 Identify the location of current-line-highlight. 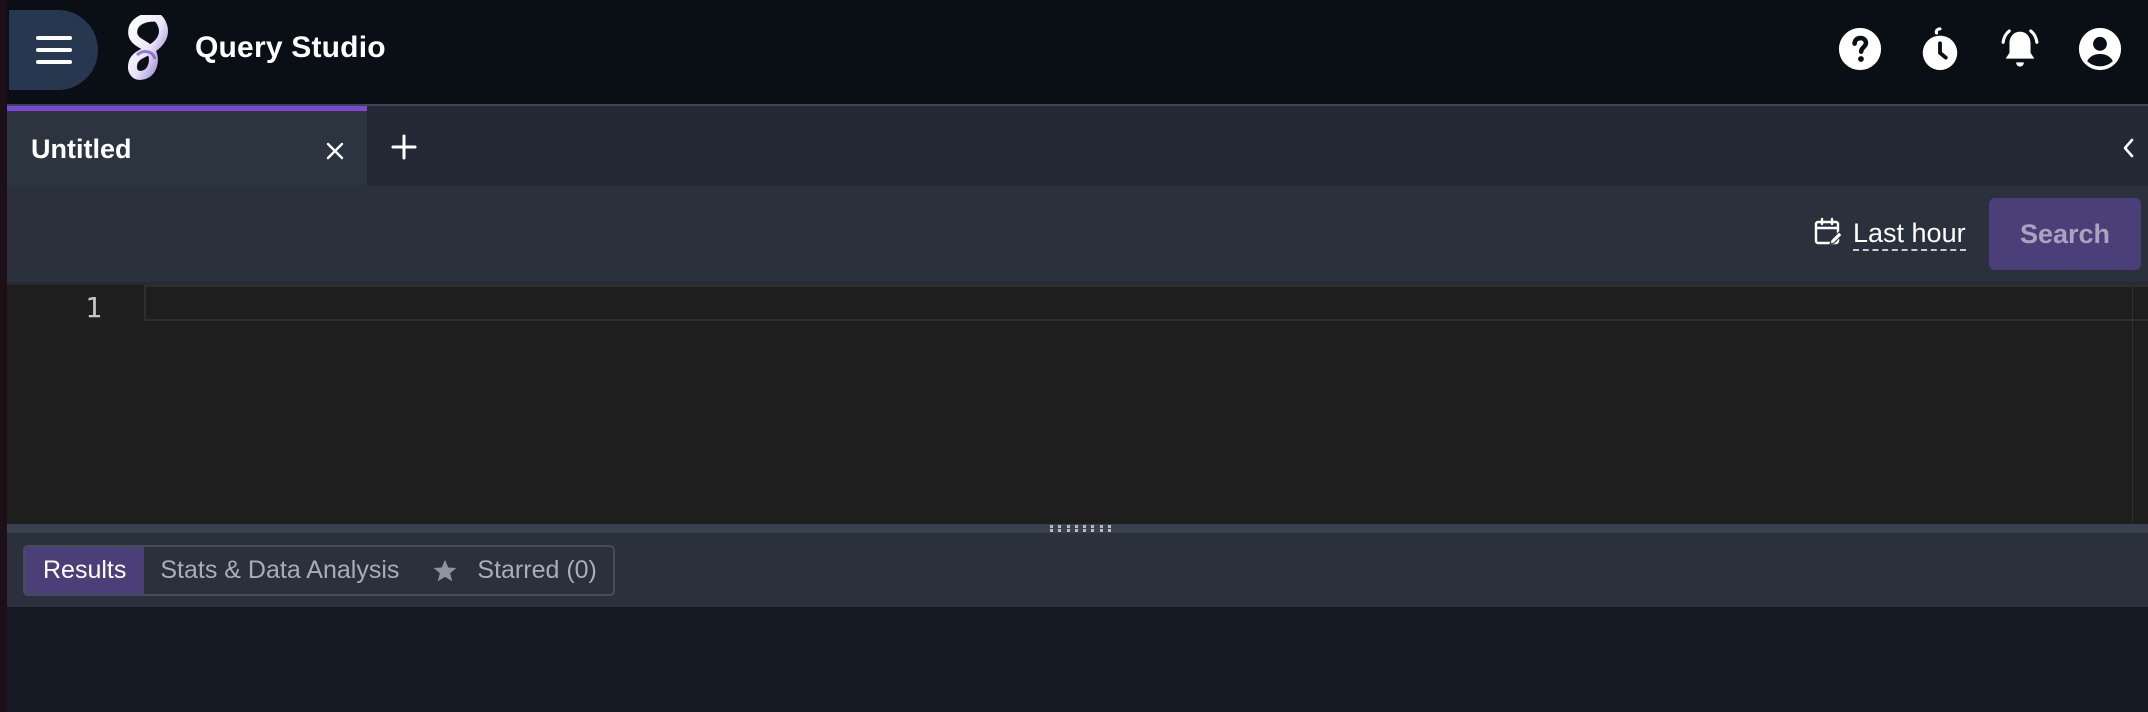
(1146, 303).